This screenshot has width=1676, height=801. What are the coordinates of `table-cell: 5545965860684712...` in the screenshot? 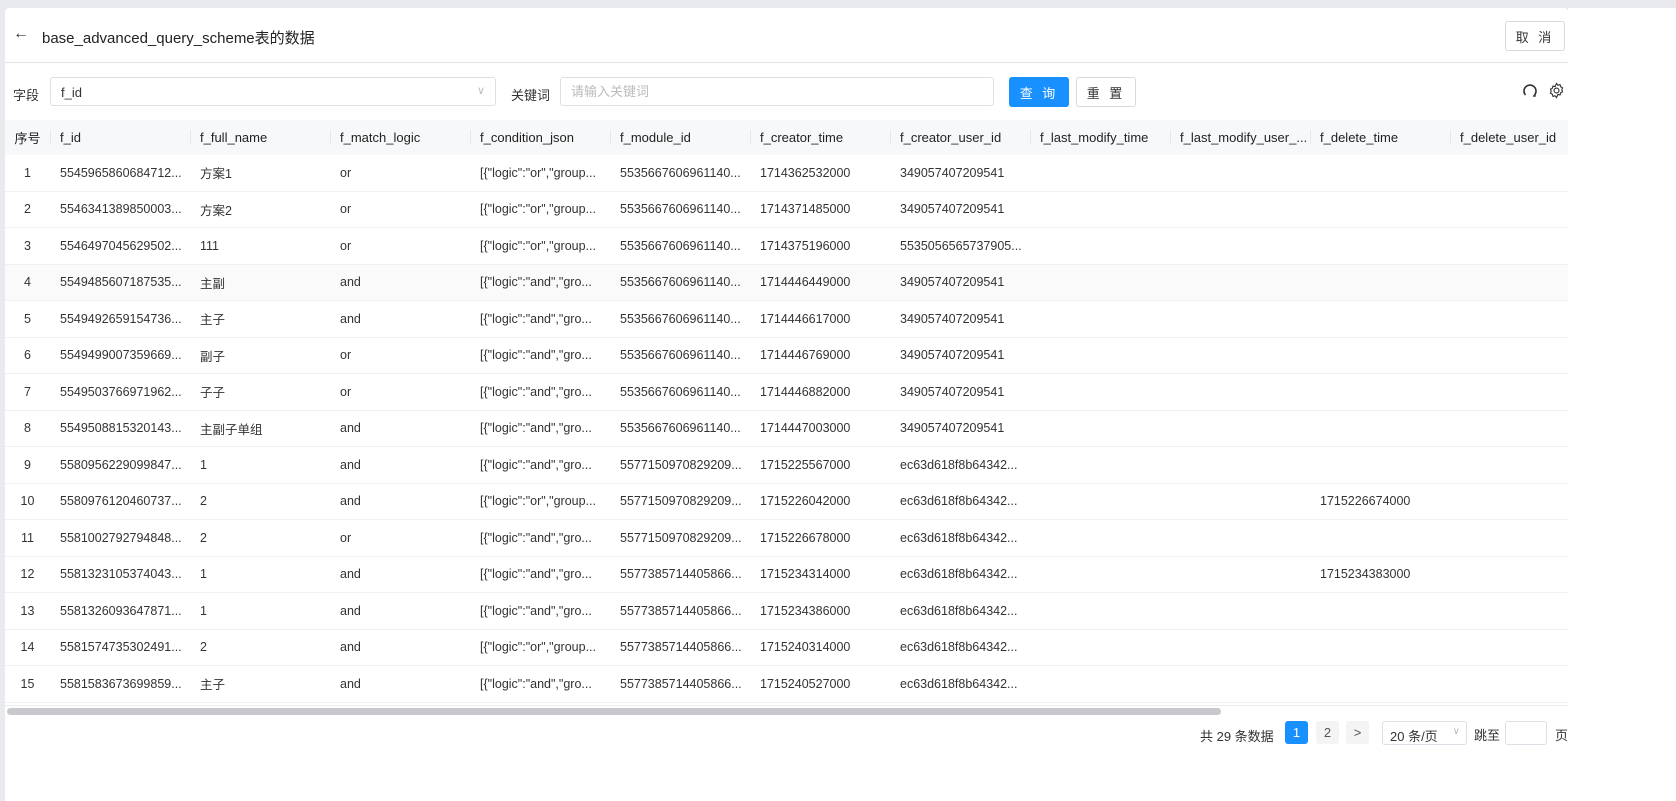 It's located at (121, 172).